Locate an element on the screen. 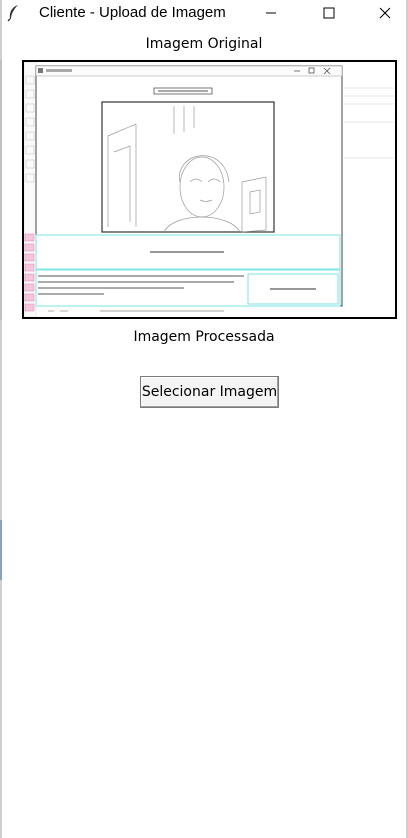 This screenshot has height=838, width=408. minimize-icon is located at coordinates (271, 13).